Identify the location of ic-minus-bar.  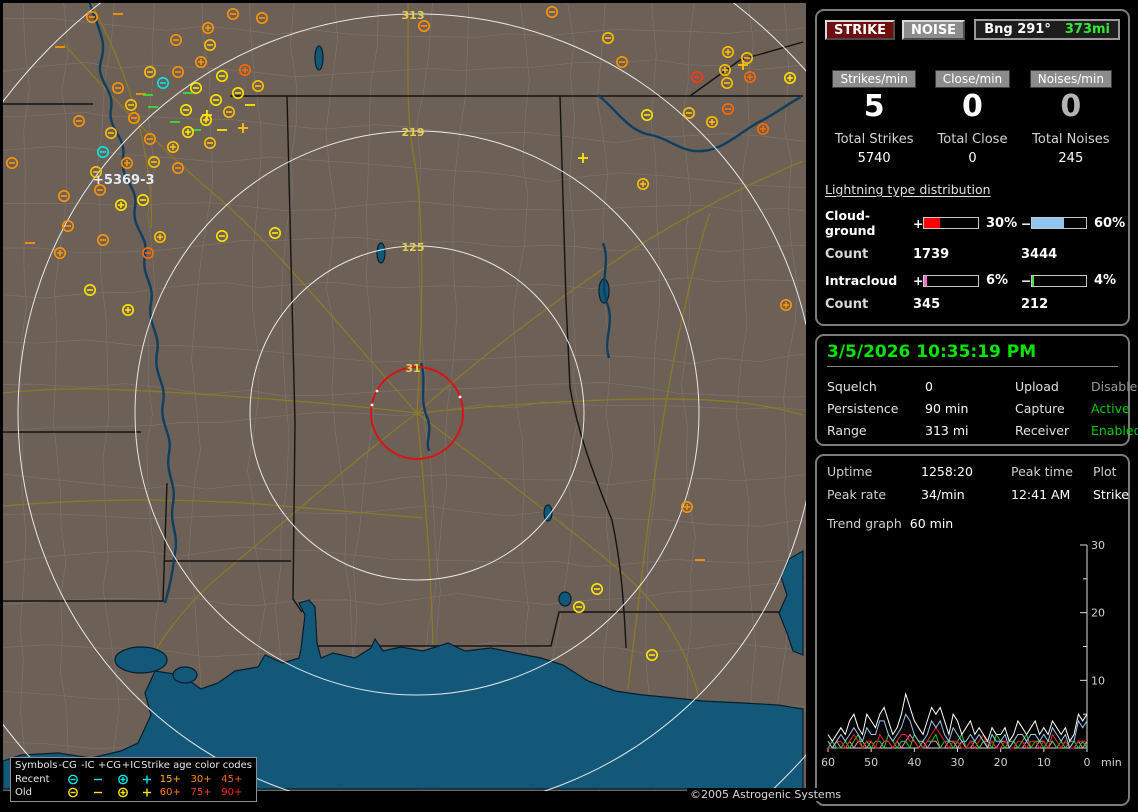
(1059, 280).